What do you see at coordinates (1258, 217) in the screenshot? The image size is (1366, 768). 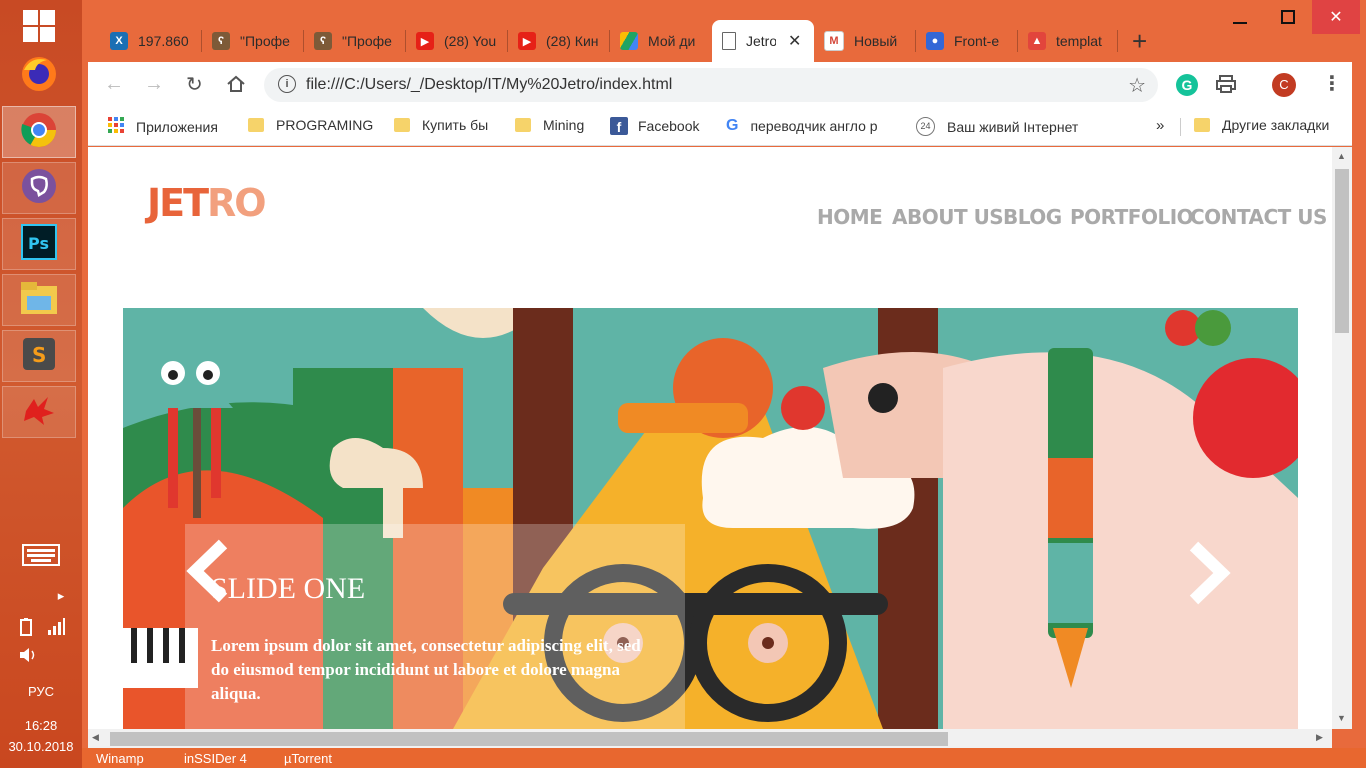 I see `nav-contact: CONTACT US` at bounding box center [1258, 217].